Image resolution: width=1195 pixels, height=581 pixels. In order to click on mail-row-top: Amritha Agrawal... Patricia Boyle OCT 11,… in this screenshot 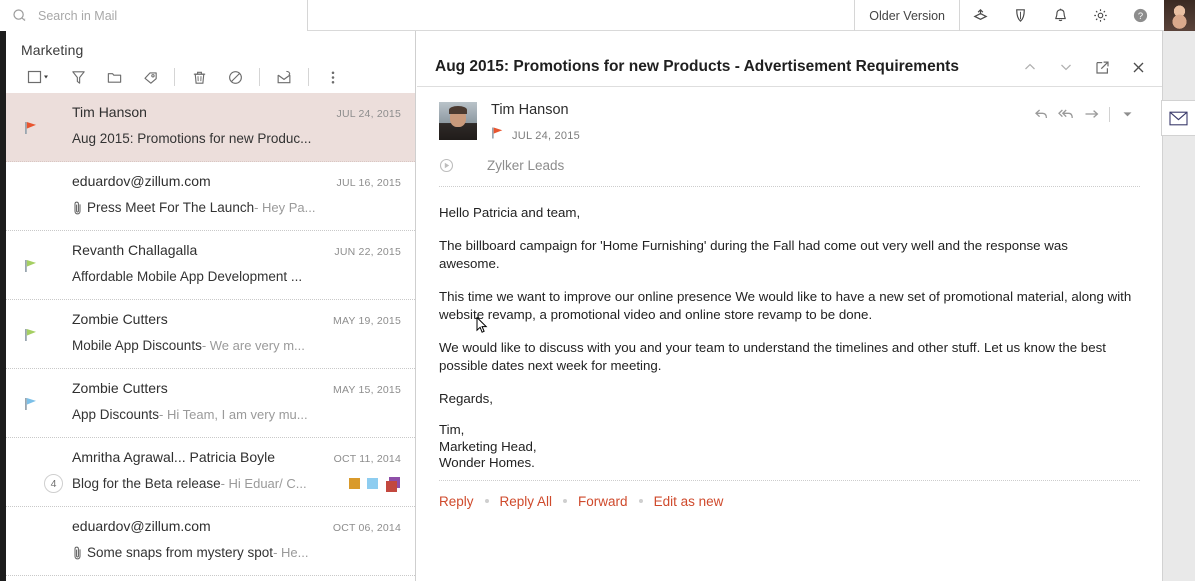, I will do `click(203, 457)`.